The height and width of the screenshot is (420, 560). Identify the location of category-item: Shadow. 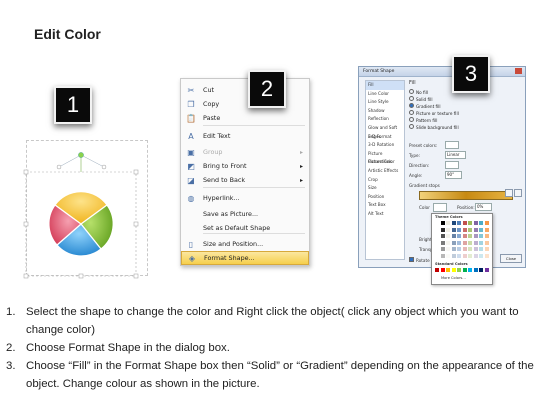
(385, 111).